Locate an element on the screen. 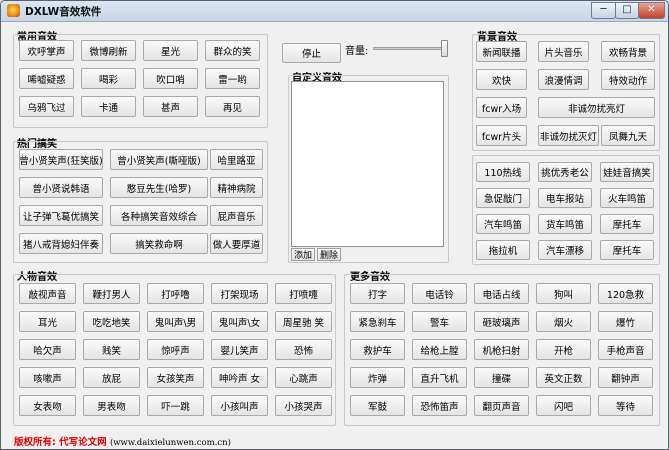 This screenshot has width=669, height=450. people-sound-button: 贱笑 is located at coordinates (111, 349).